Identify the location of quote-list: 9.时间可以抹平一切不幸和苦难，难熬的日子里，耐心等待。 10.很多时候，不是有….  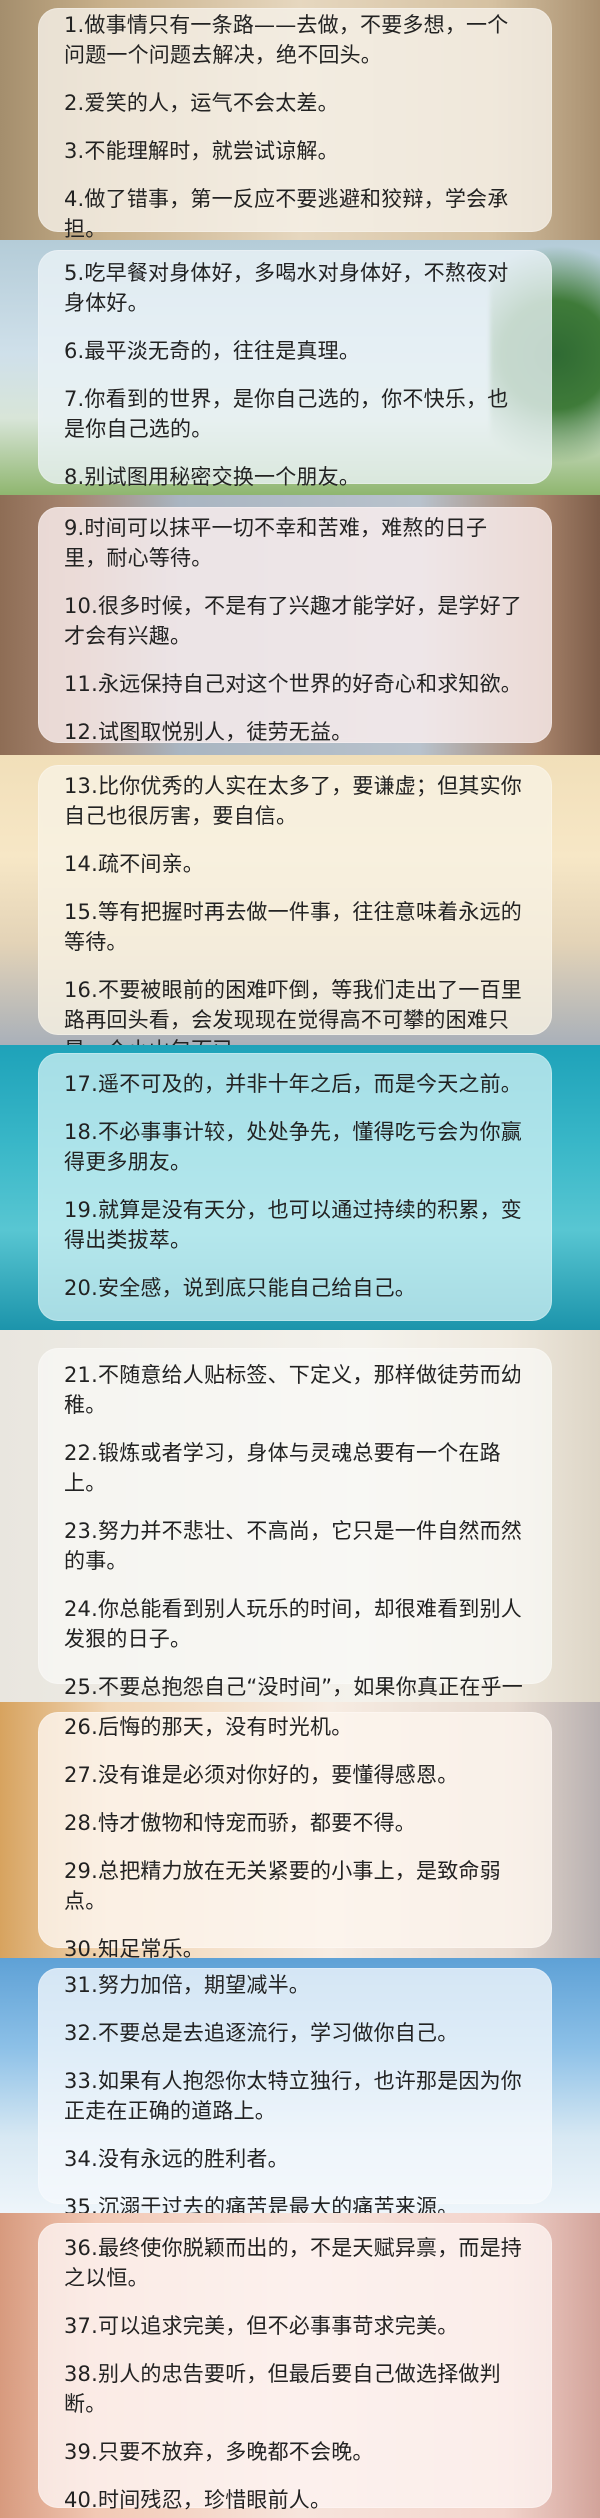
(294, 634).